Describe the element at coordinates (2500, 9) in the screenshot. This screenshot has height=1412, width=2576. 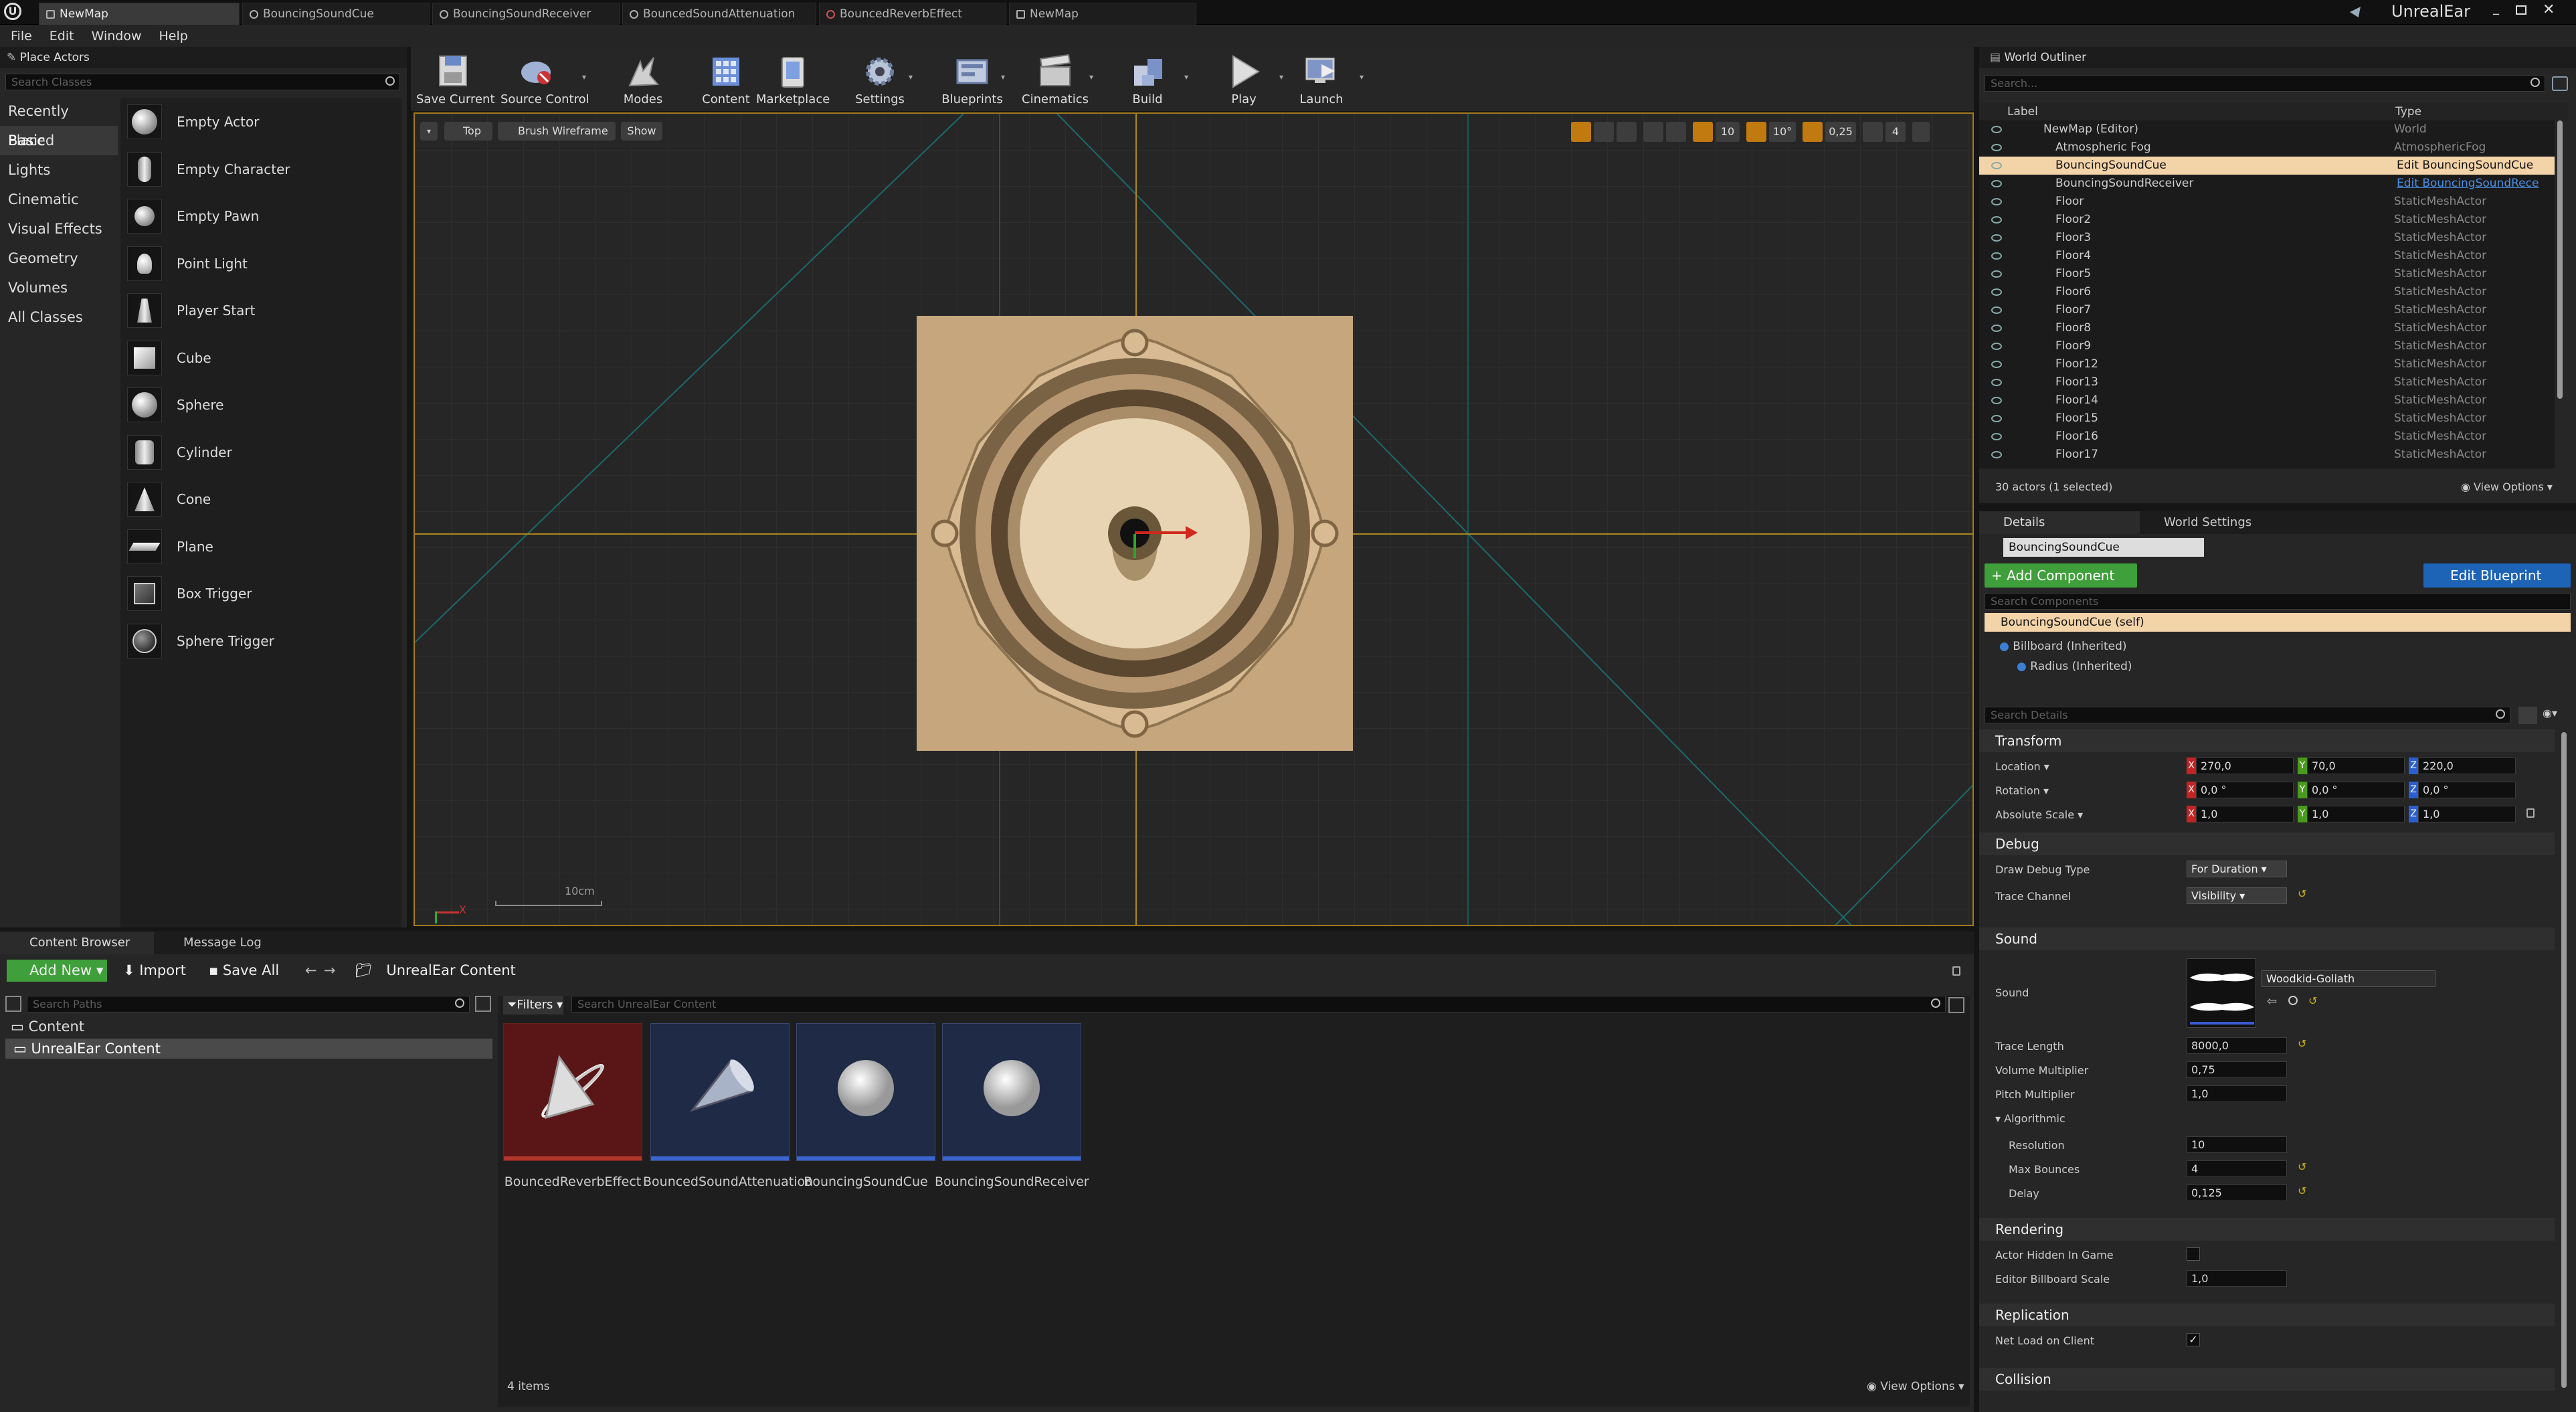
I see `minimize-button: _` at that location.